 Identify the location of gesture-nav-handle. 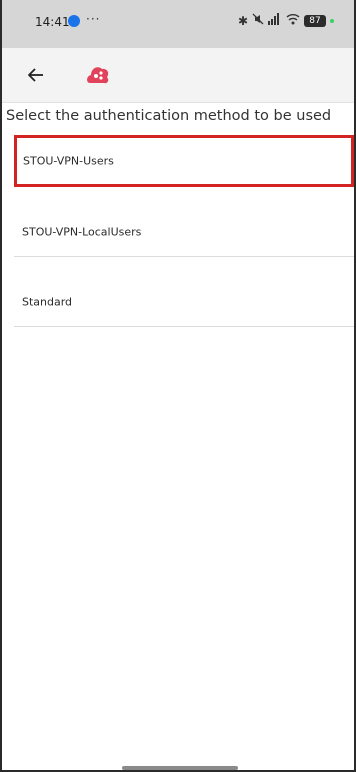
(180, 768).